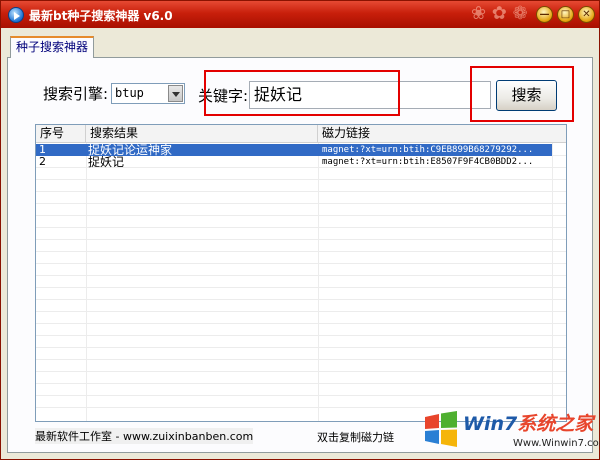 This screenshot has width=600, height=461. What do you see at coordinates (544, 14) in the screenshot?
I see `minimize-button: —` at bounding box center [544, 14].